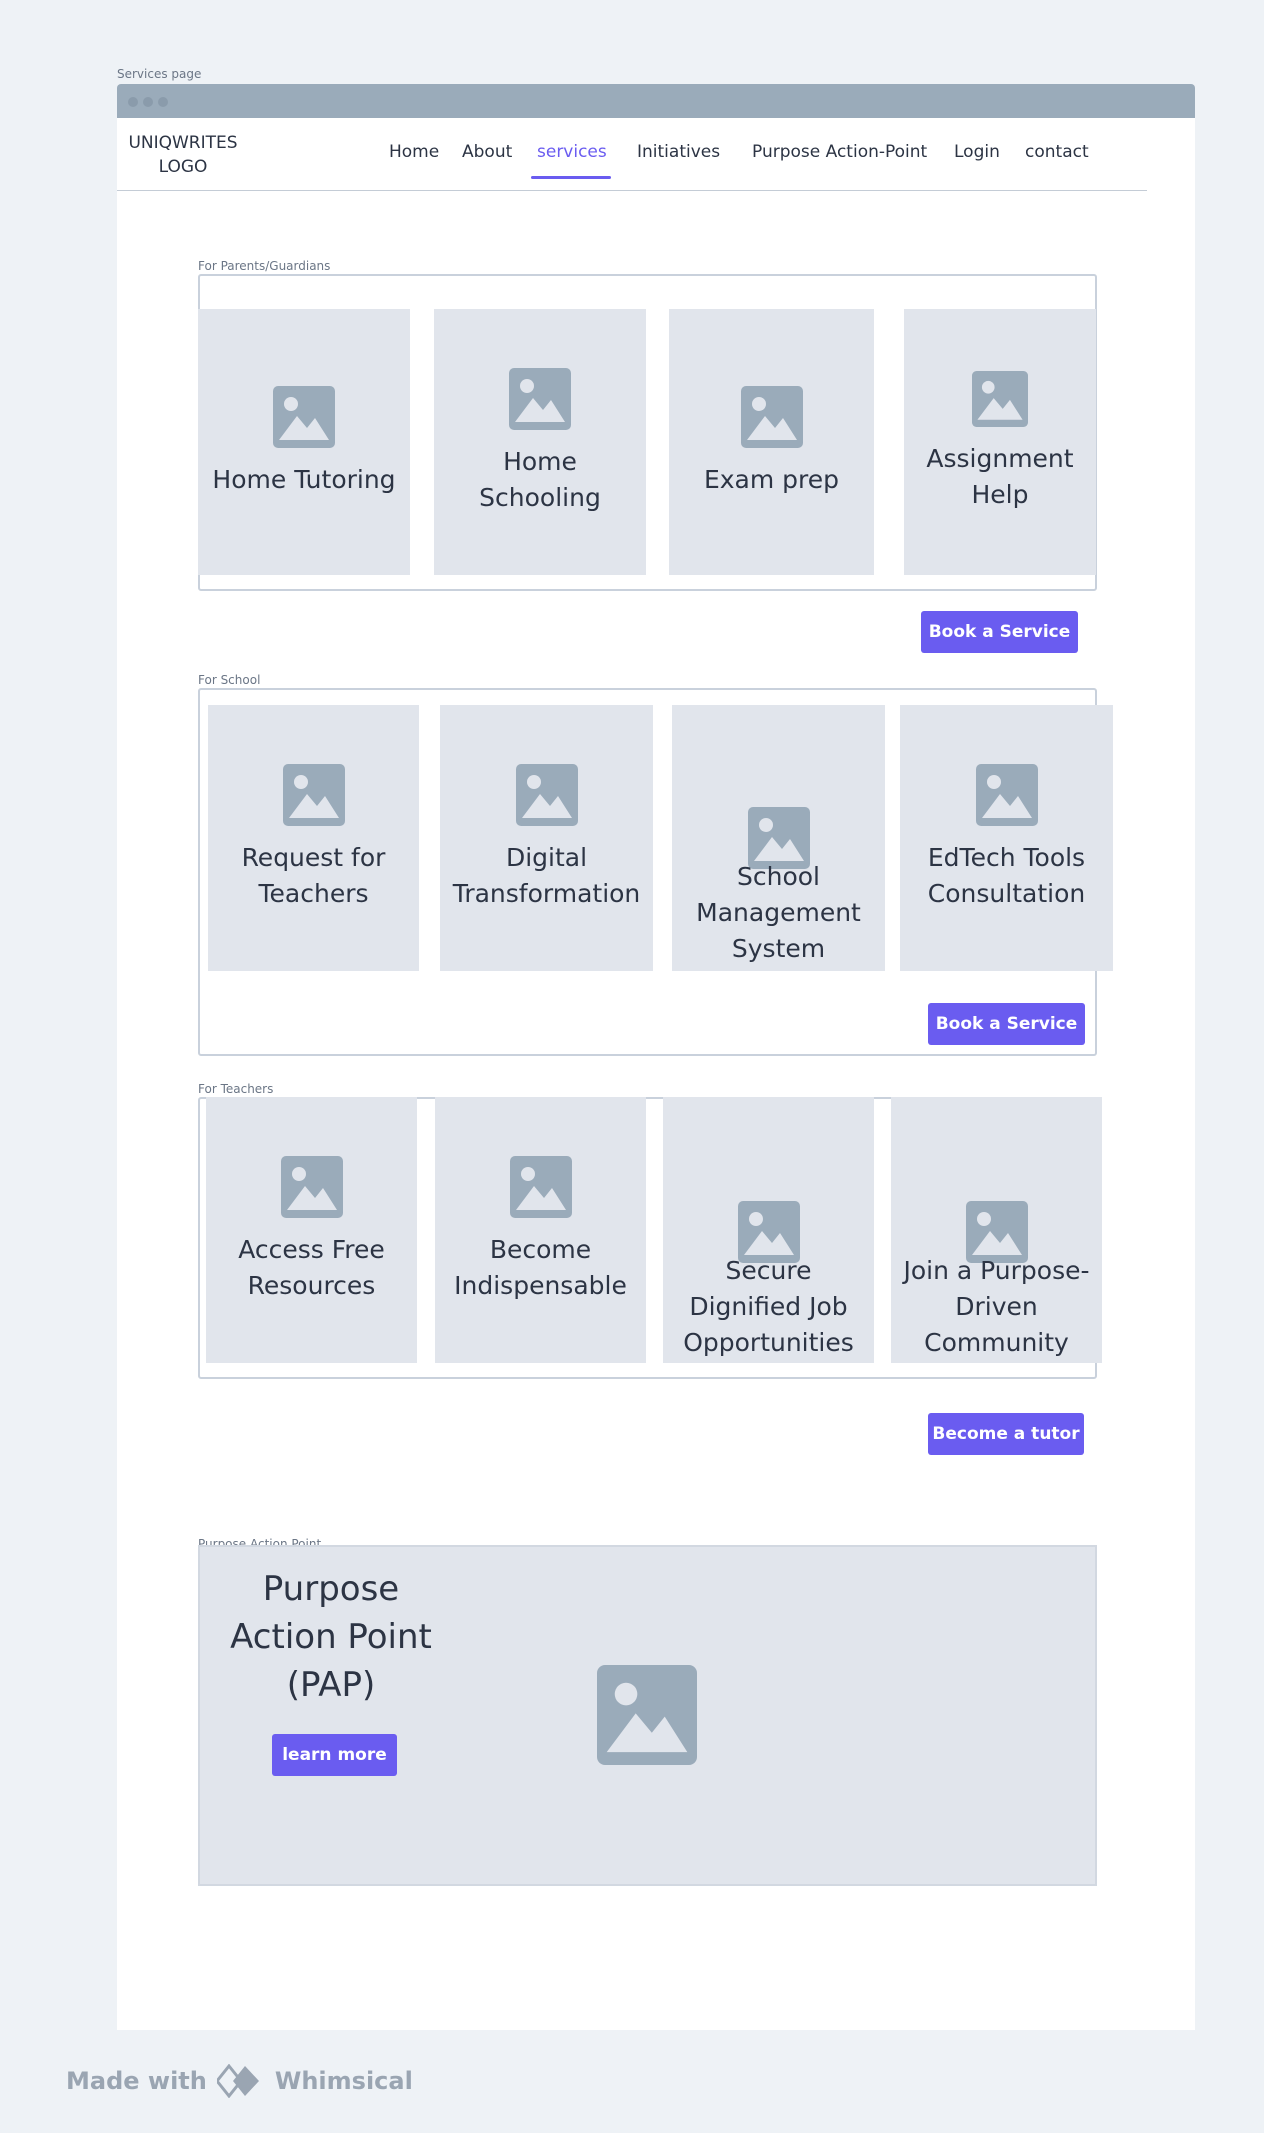 This screenshot has height=2133, width=1264. What do you see at coordinates (647, 1715) in the screenshot?
I see `pap-image-placeholder-icon` at bounding box center [647, 1715].